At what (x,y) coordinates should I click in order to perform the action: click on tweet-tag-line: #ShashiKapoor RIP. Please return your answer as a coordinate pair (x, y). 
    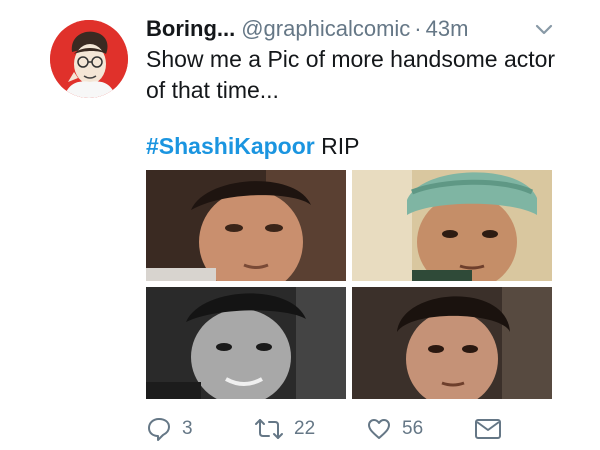
    Looking at the image, I should click on (252, 146).